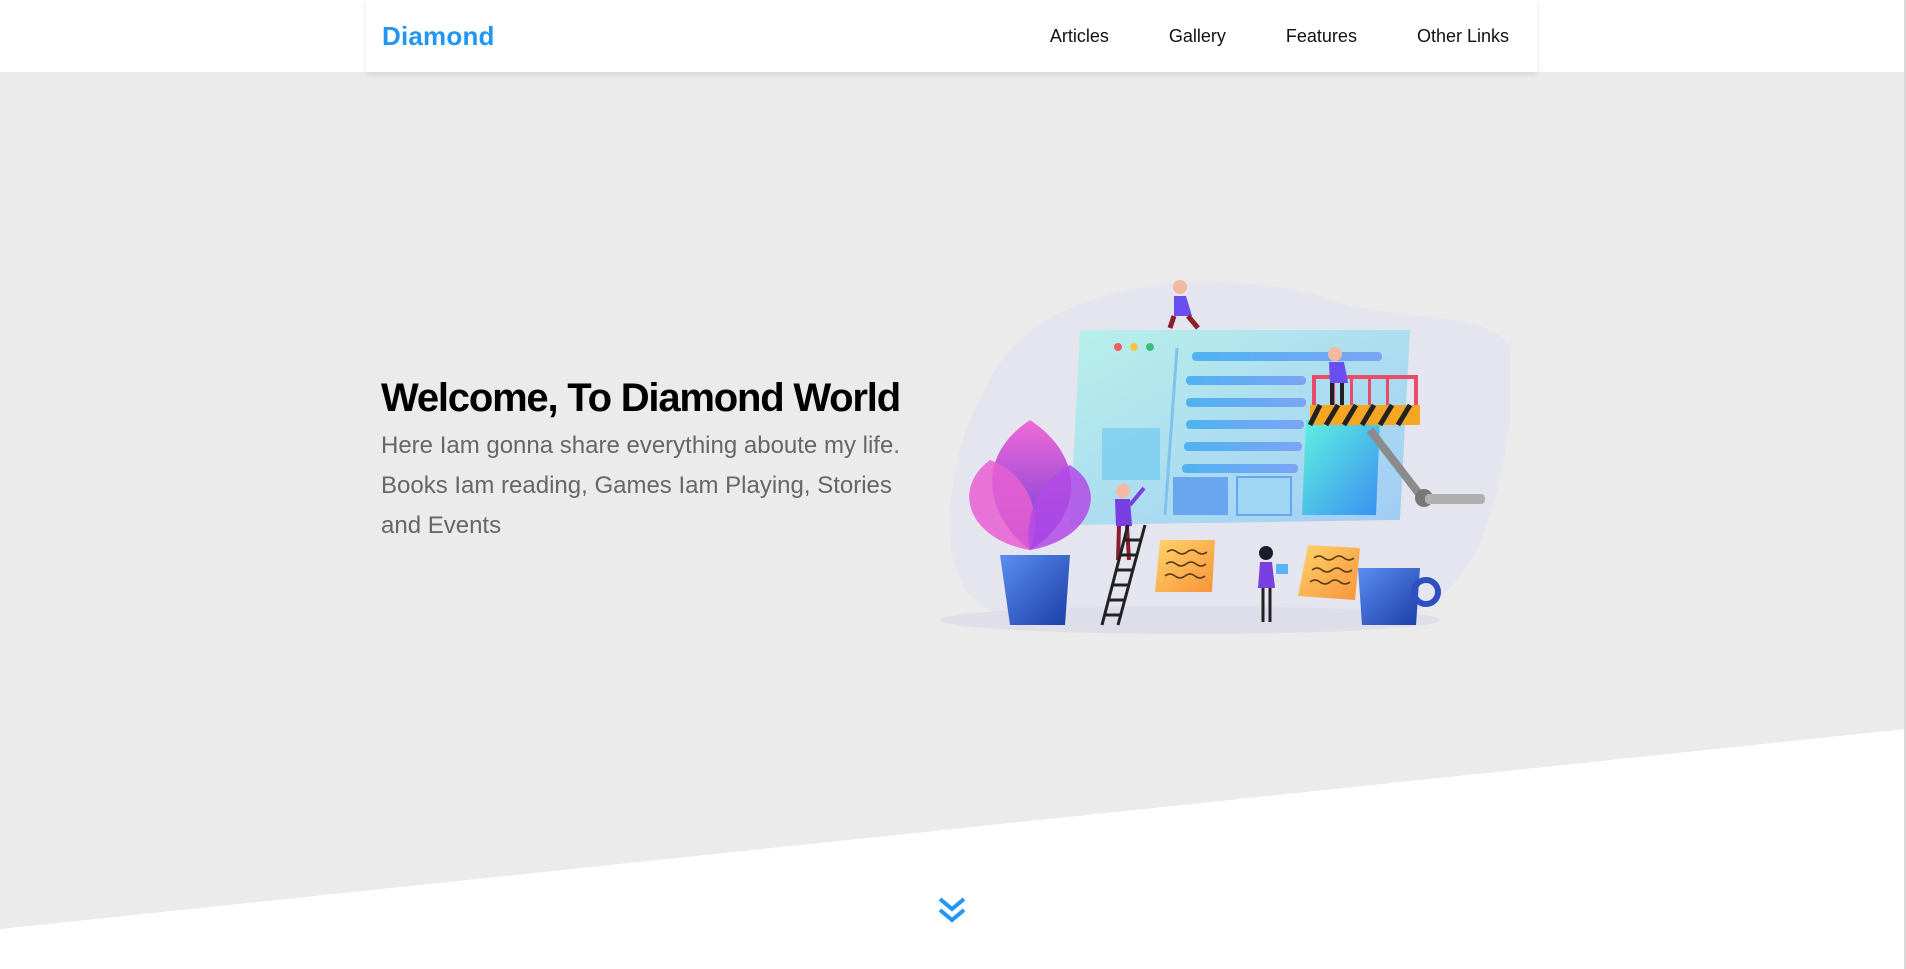 The height and width of the screenshot is (969, 1906). Describe the element at coordinates (1463, 36) in the screenshot. I see `nav-other-links: Other Links` at that location.